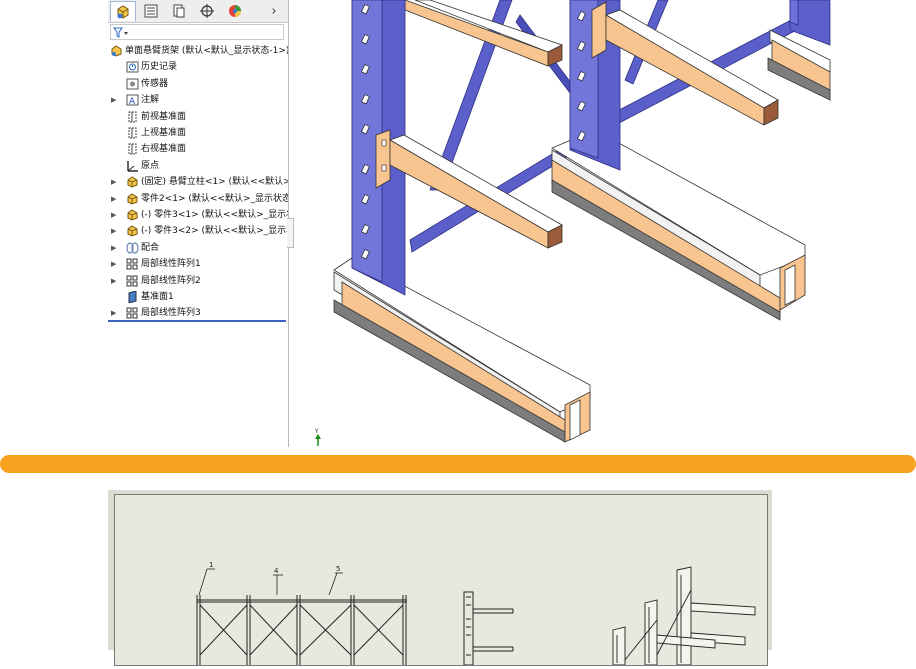 The height and width of the screenshot is (669, 916). I want to click on tree-item-label: 原点, so click(150, 165).